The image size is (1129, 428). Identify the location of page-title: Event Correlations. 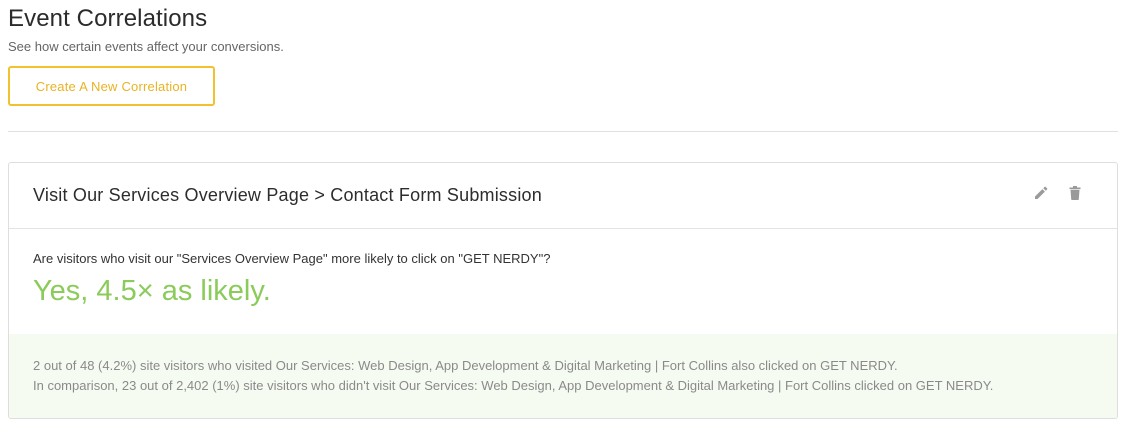
(108, 18).